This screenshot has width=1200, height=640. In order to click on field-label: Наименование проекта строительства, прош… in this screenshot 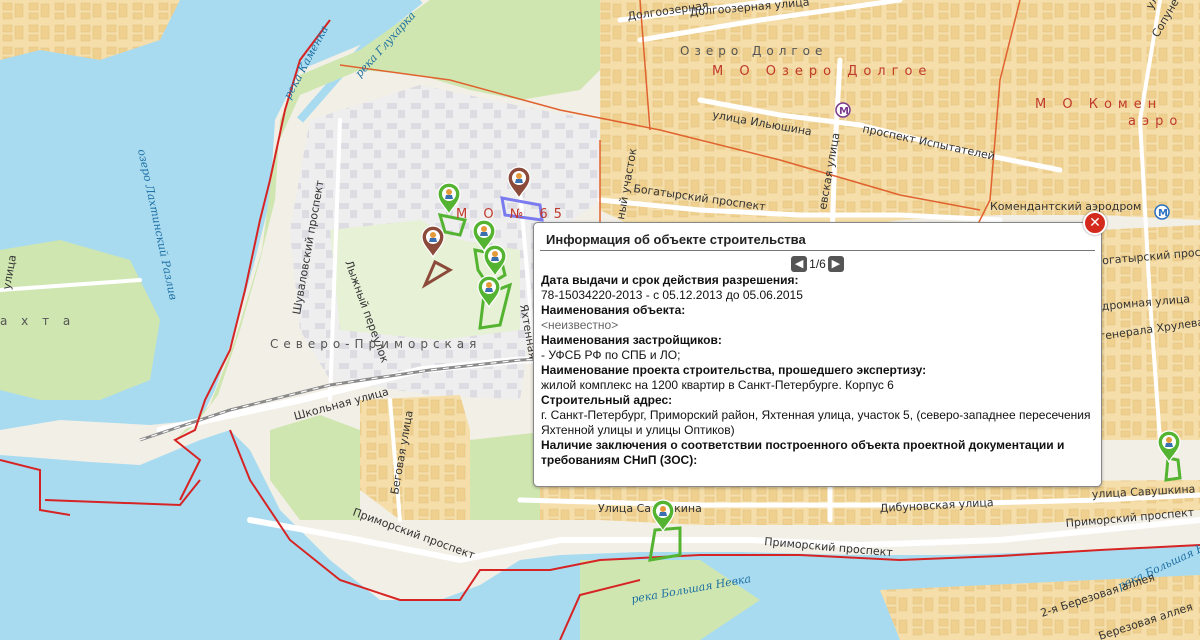, I will do `click(734, 370)`.